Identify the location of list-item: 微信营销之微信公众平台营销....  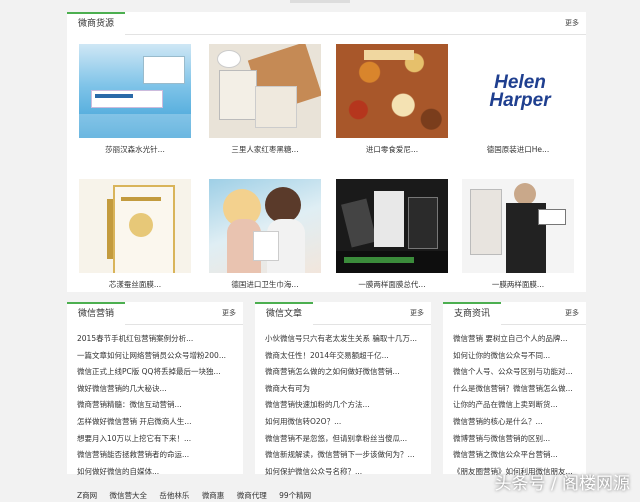
(519, 455).